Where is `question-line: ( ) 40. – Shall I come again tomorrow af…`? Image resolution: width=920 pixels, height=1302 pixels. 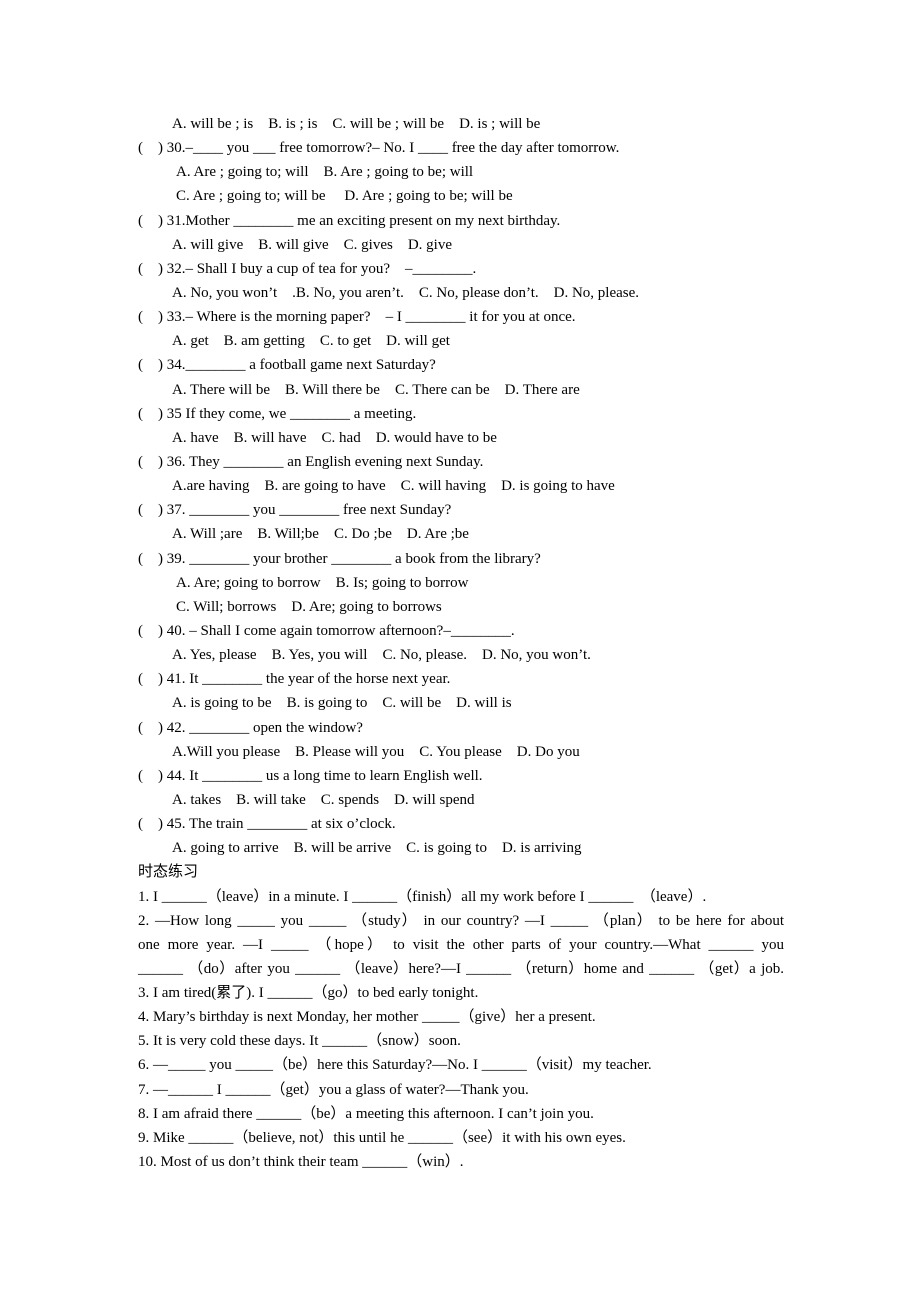 question-line: ( ) 40. – Shall I come again tomorrow af… is located at coordinates (326, 630).